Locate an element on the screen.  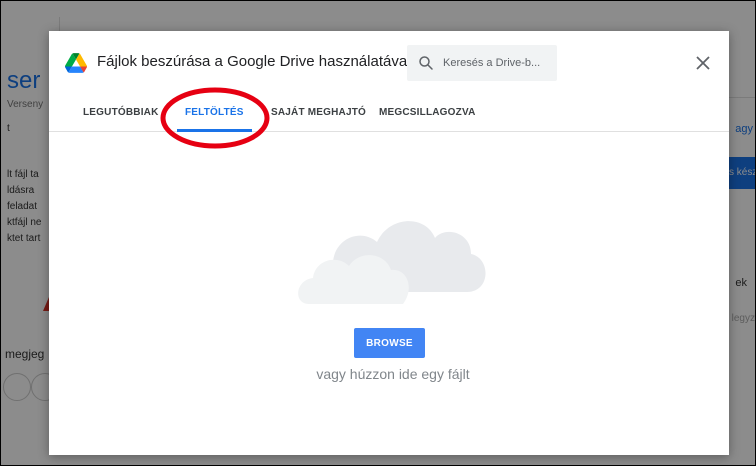
tab-recent: LEGUTÓBBIAK is located at coordinates (121, 114).